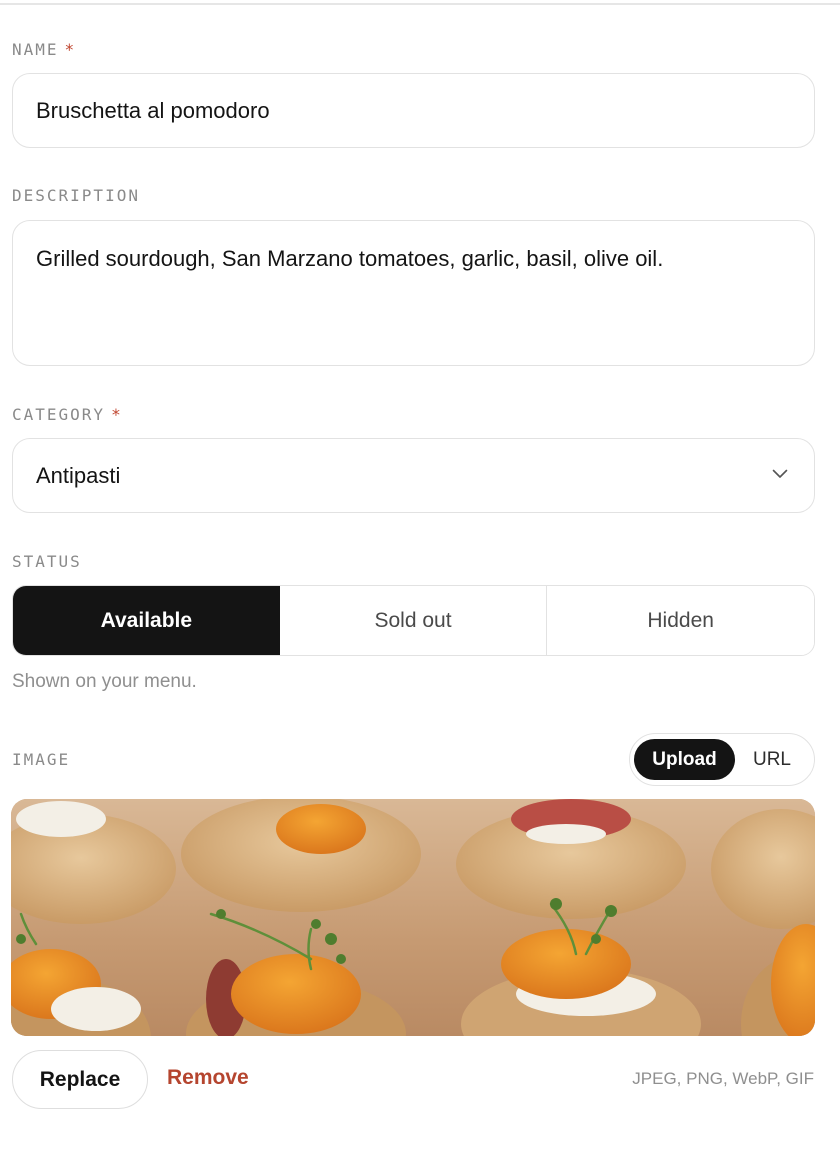 Image resolution: width=840 pixels, height=1150 pixels. Describe the element at coordinates (208, 1078) in the screenshot. I see `remove-image-button: Remove` at that location.